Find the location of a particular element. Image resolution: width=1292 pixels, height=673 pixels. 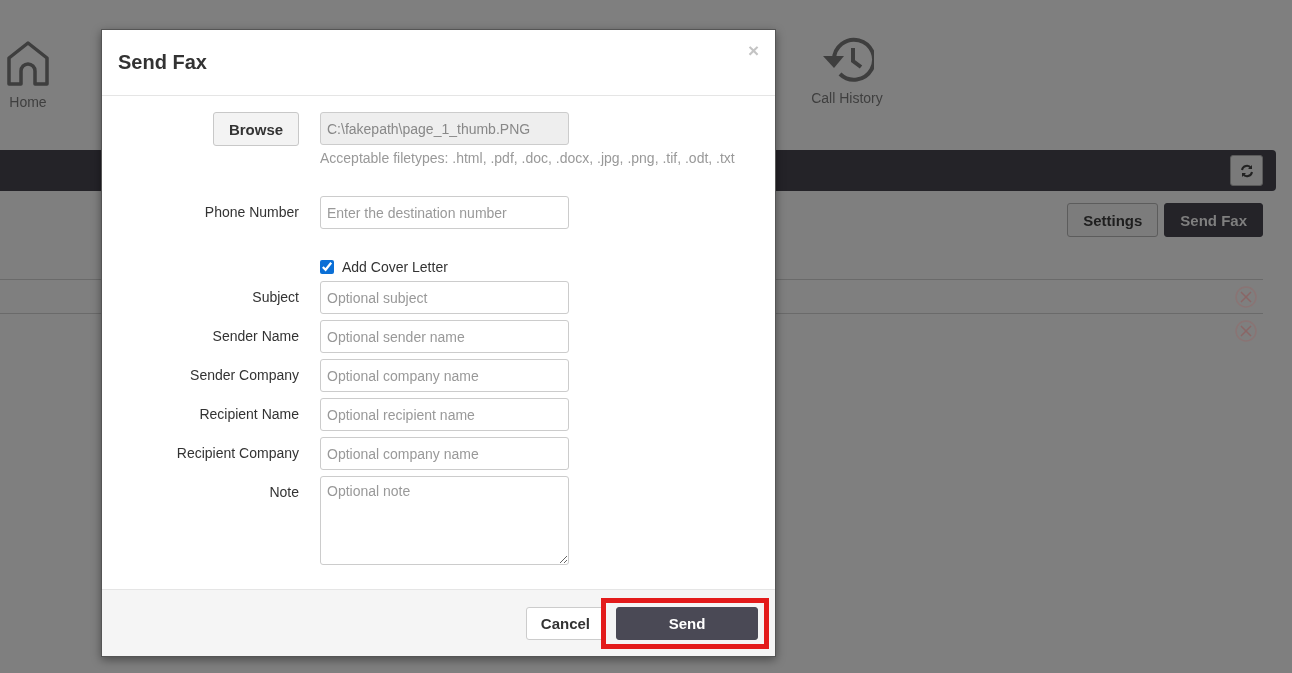

field-label: Subject is located at coordinates (275, 297).